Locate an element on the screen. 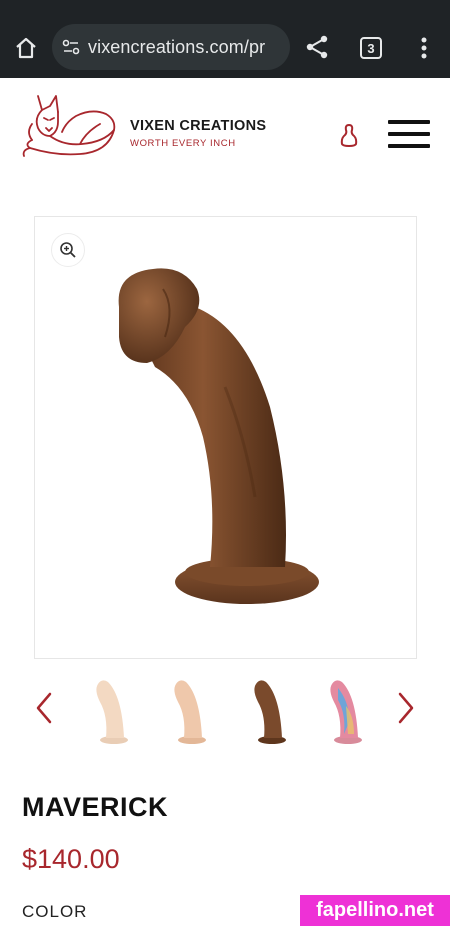 This screenshot has height=926, width=450. share-icon is located at coordinates (317, 47).